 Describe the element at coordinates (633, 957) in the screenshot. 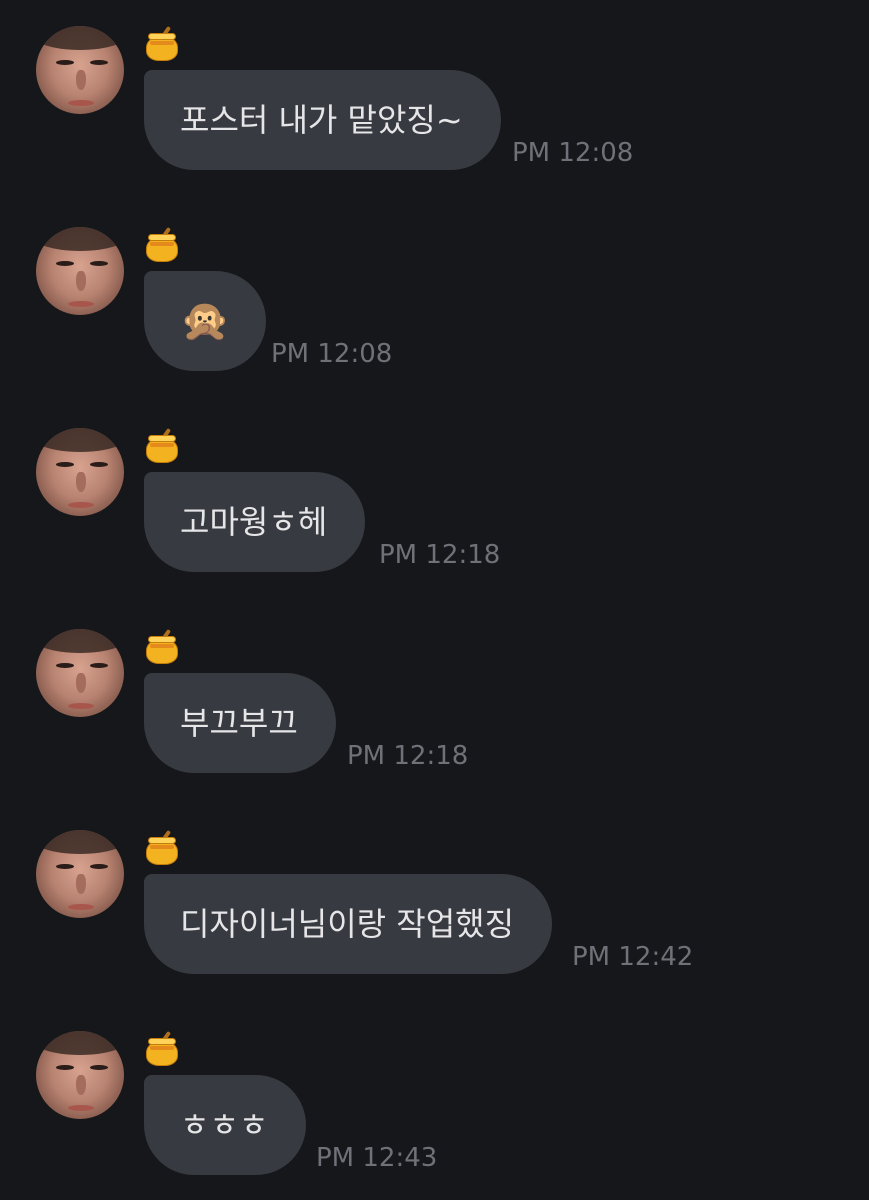

I see `message-timestamp: PM 12:42` at that location.